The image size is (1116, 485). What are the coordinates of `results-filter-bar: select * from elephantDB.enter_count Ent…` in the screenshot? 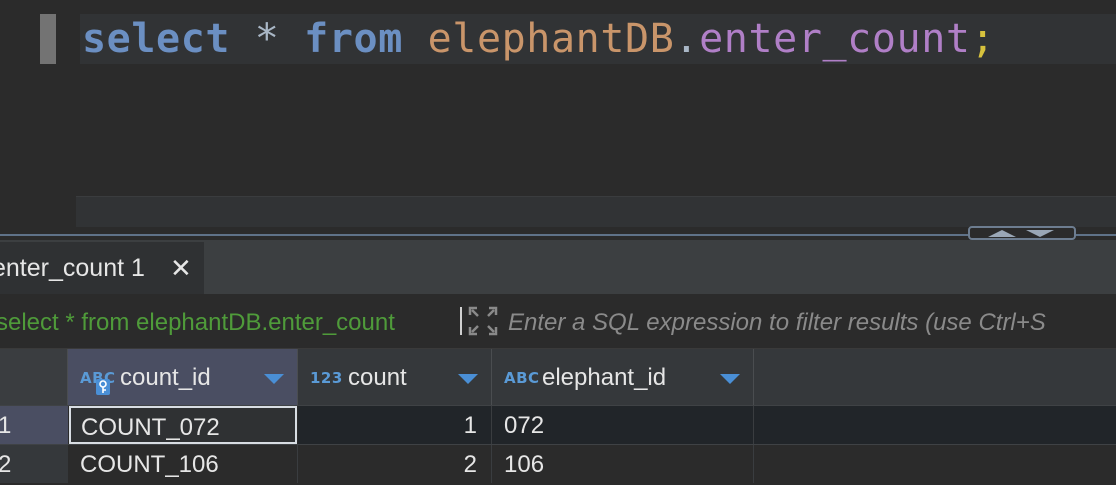 It's located at (558, 321).